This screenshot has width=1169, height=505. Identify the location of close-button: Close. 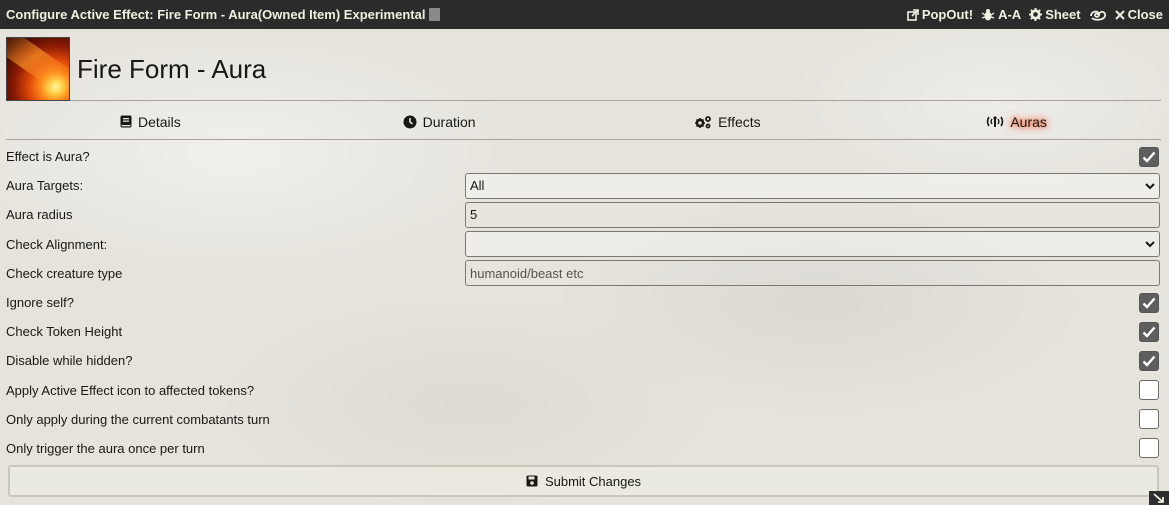
(1138, 14).